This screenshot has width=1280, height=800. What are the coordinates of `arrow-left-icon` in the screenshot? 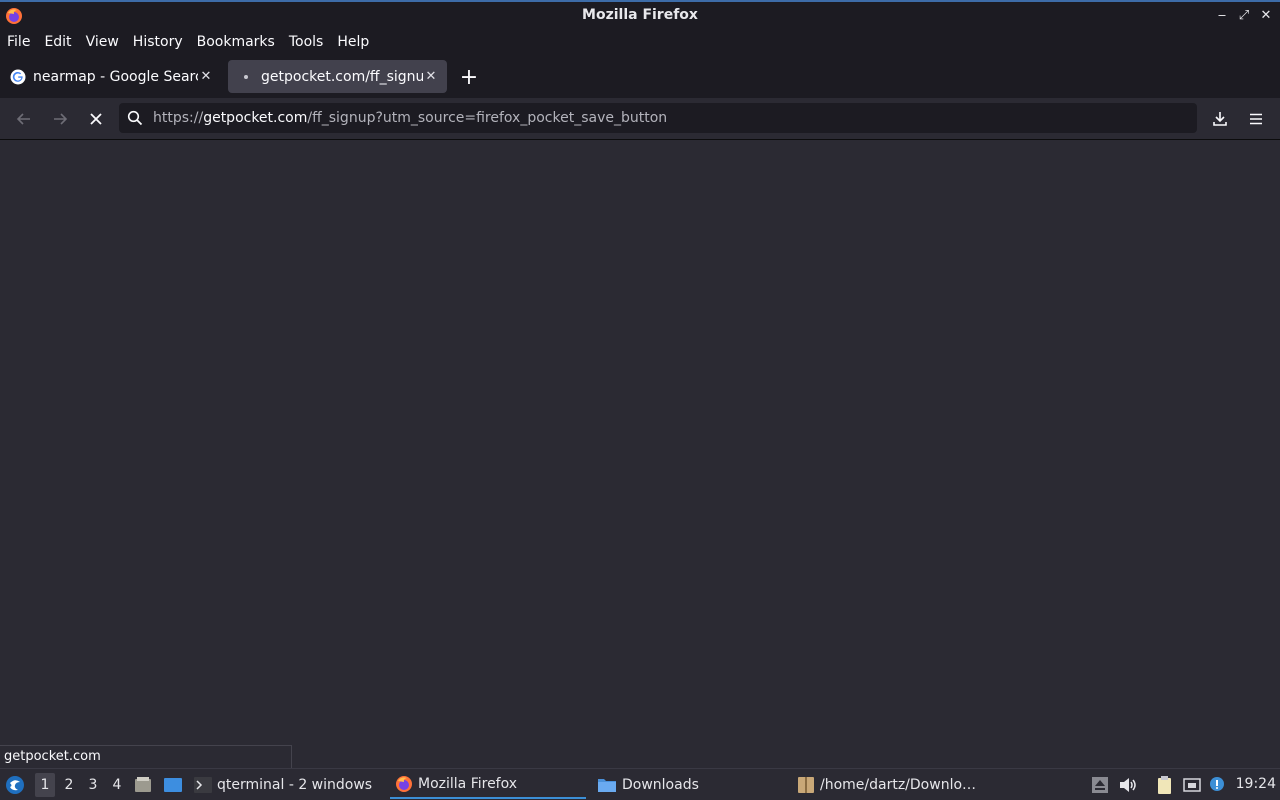 It's located at (23, 119).